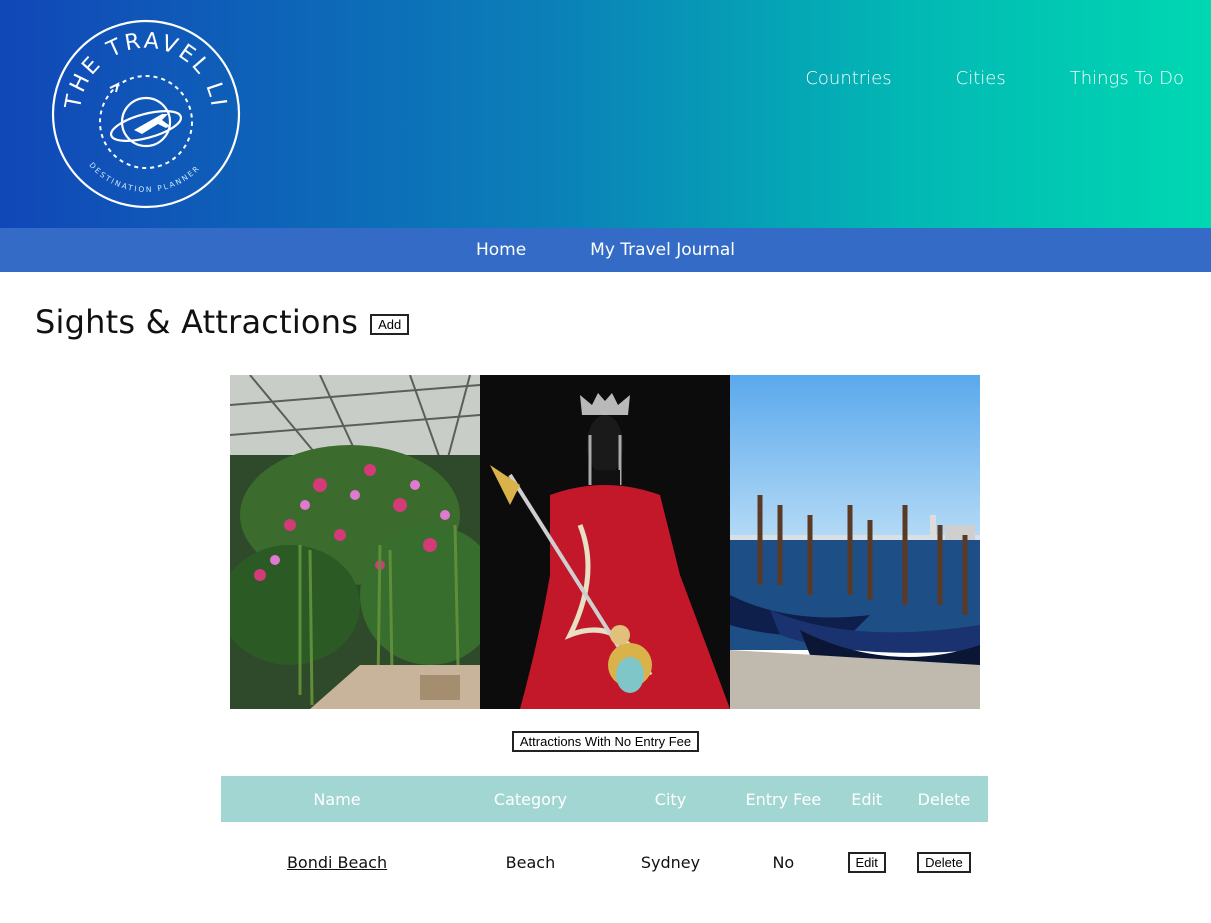 This screenshot has width=1211, height=923. I want to click on col-header-name: Name, so click(337, 799).